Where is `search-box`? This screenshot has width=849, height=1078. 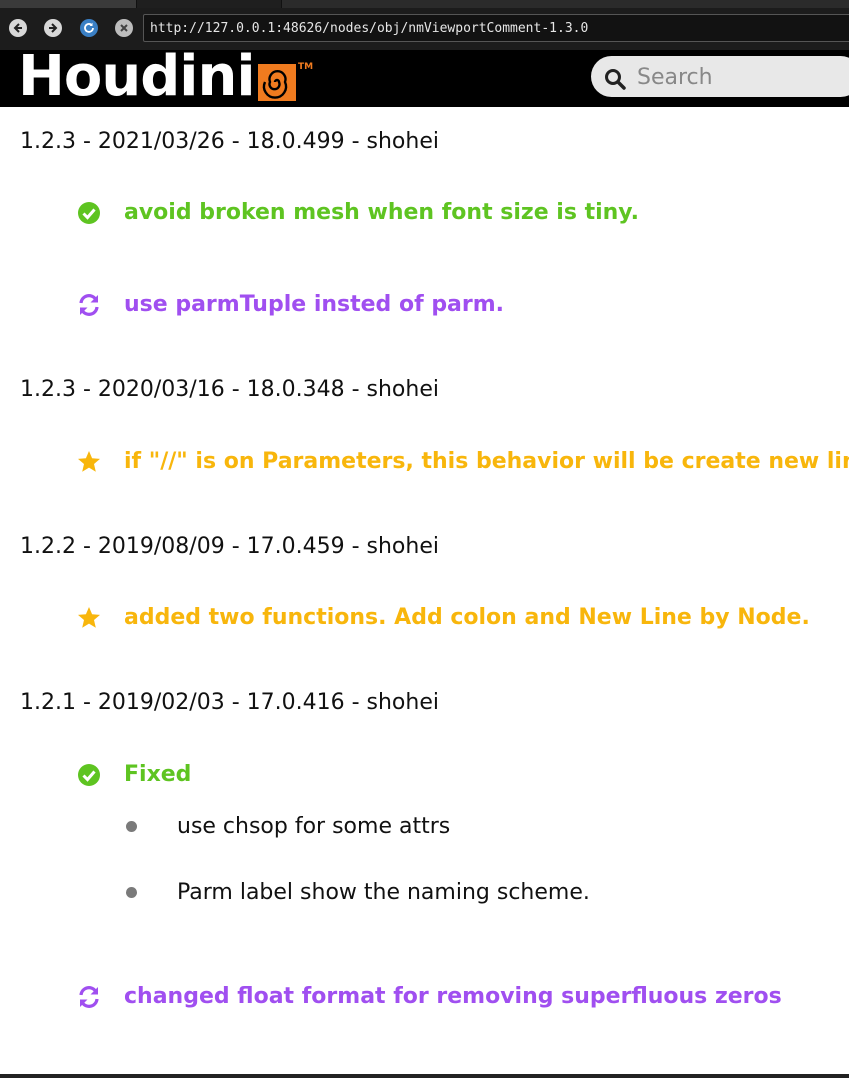 search-box is located at coordinates (720, 76).